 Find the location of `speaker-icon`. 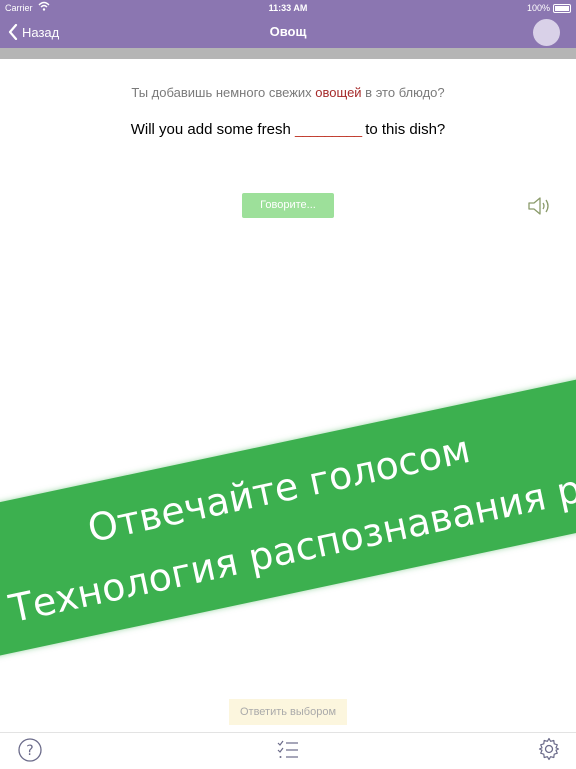

speaker-icon is located at coordinates (540, 206).